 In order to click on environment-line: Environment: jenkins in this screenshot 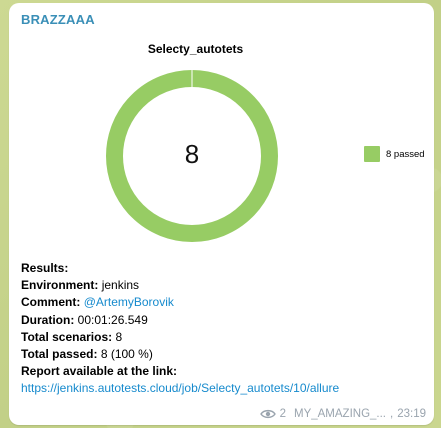, I will do `click(80, 285)`.